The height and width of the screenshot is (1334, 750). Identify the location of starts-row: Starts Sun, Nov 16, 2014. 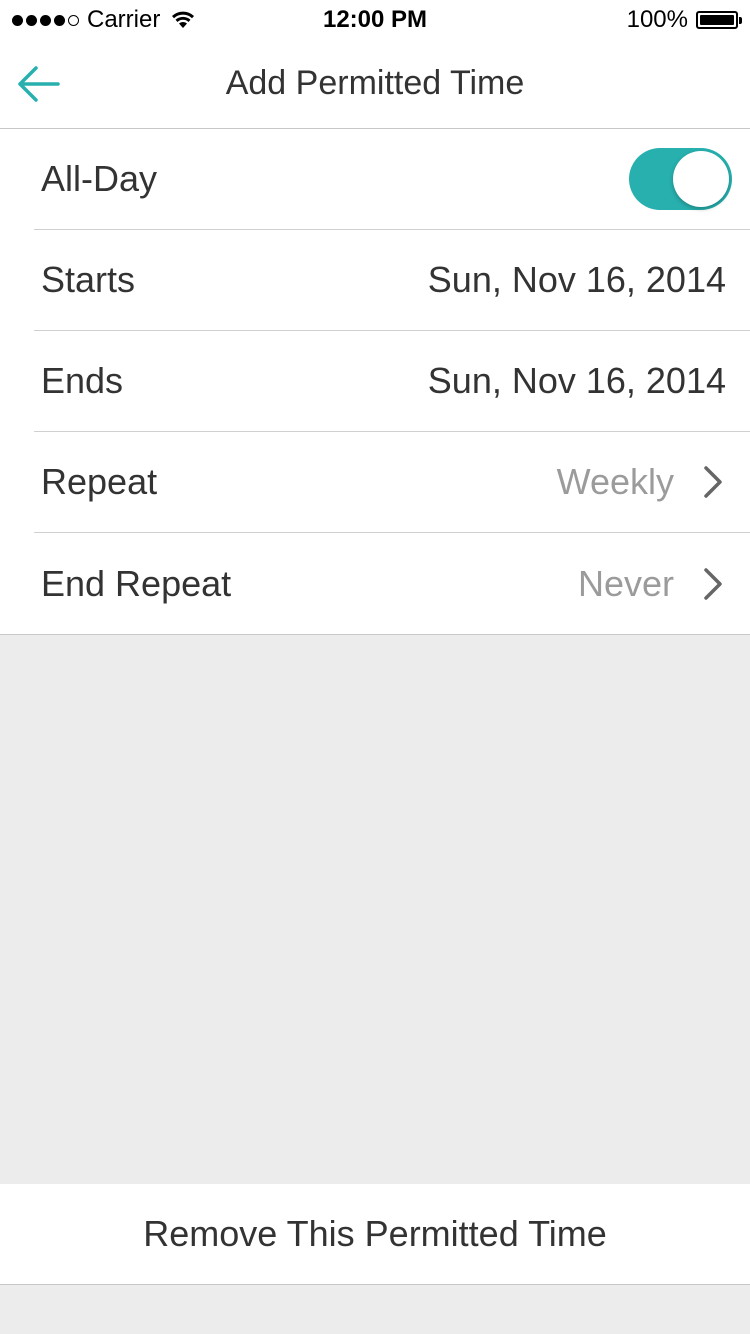
(392, 280).